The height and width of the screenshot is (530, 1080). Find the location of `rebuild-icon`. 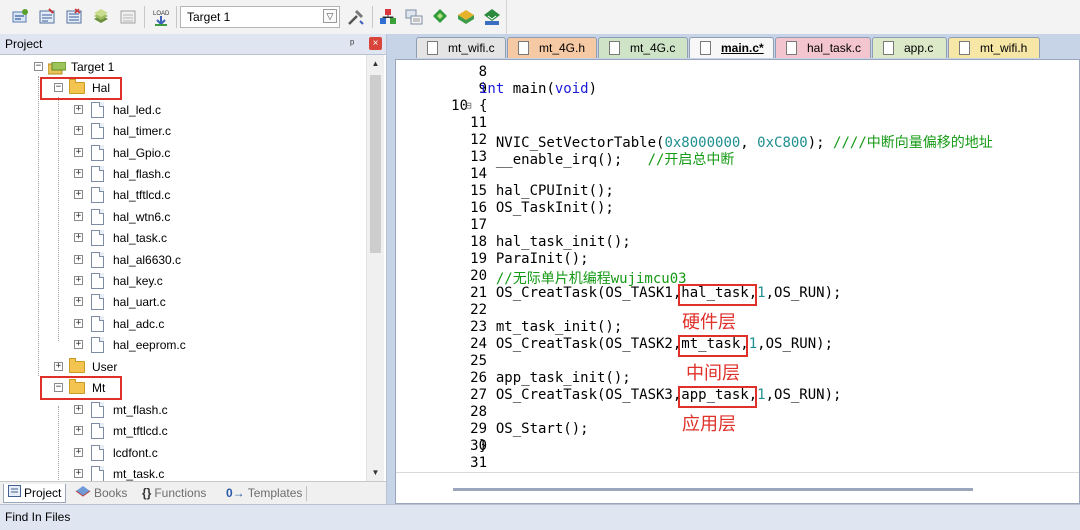

rebuild-icon is located at coordinates (74, 17).